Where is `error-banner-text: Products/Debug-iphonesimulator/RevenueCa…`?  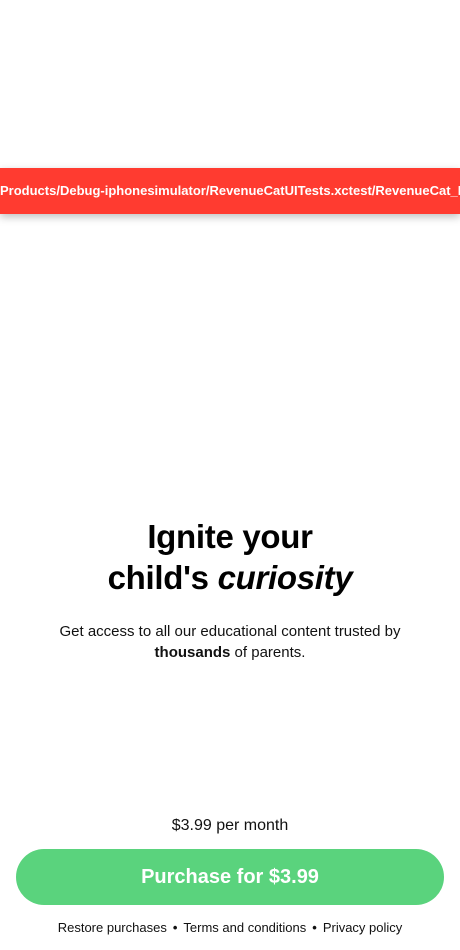
error-banner-text: Products/Debug-iphonesimulator/RevenueCa… is located at coordinates (230, 190).